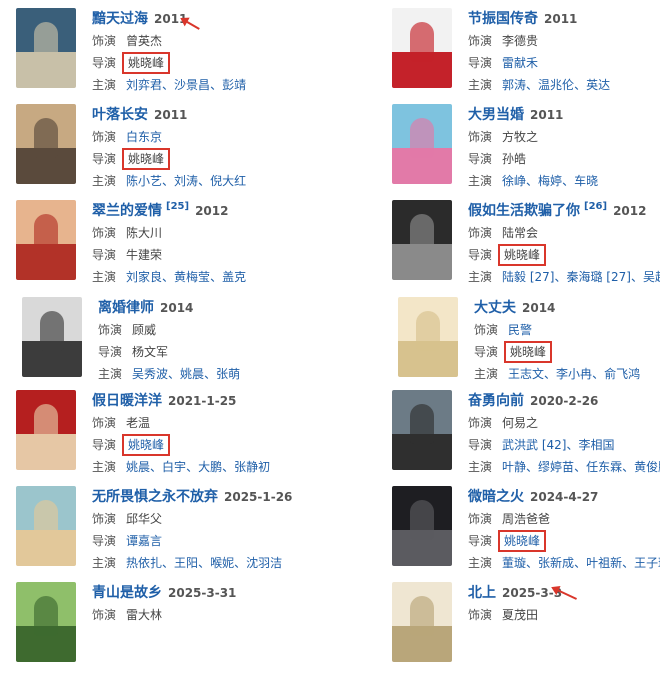 The width and height of the screenshot is (660, 674). Describe the element at coordinates (222, 563) in the screenshot. I see `actor-link: 喉妮` at that location.